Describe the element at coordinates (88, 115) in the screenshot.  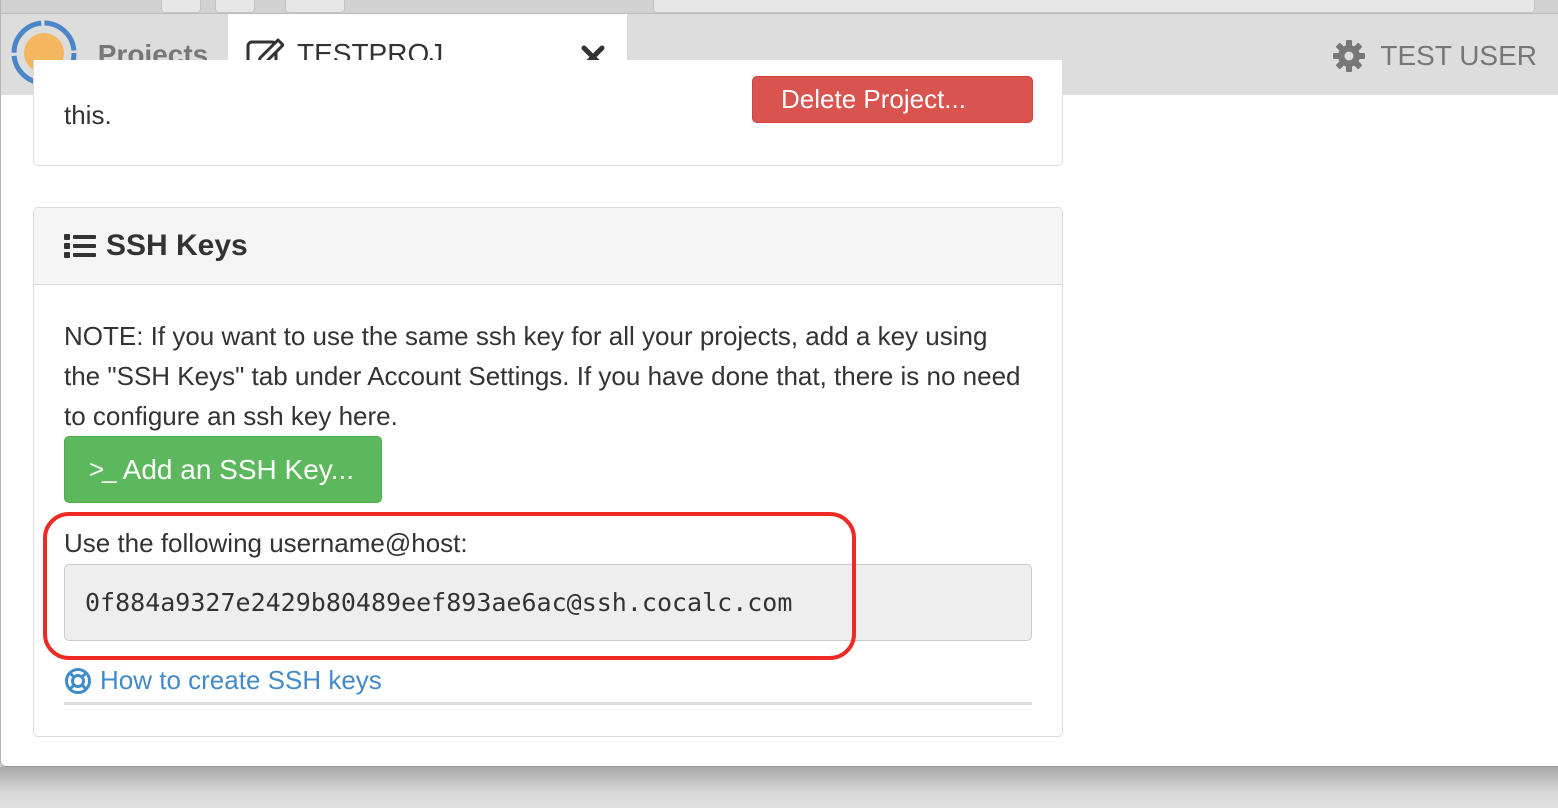
I see `panel-text: this.` at that location.